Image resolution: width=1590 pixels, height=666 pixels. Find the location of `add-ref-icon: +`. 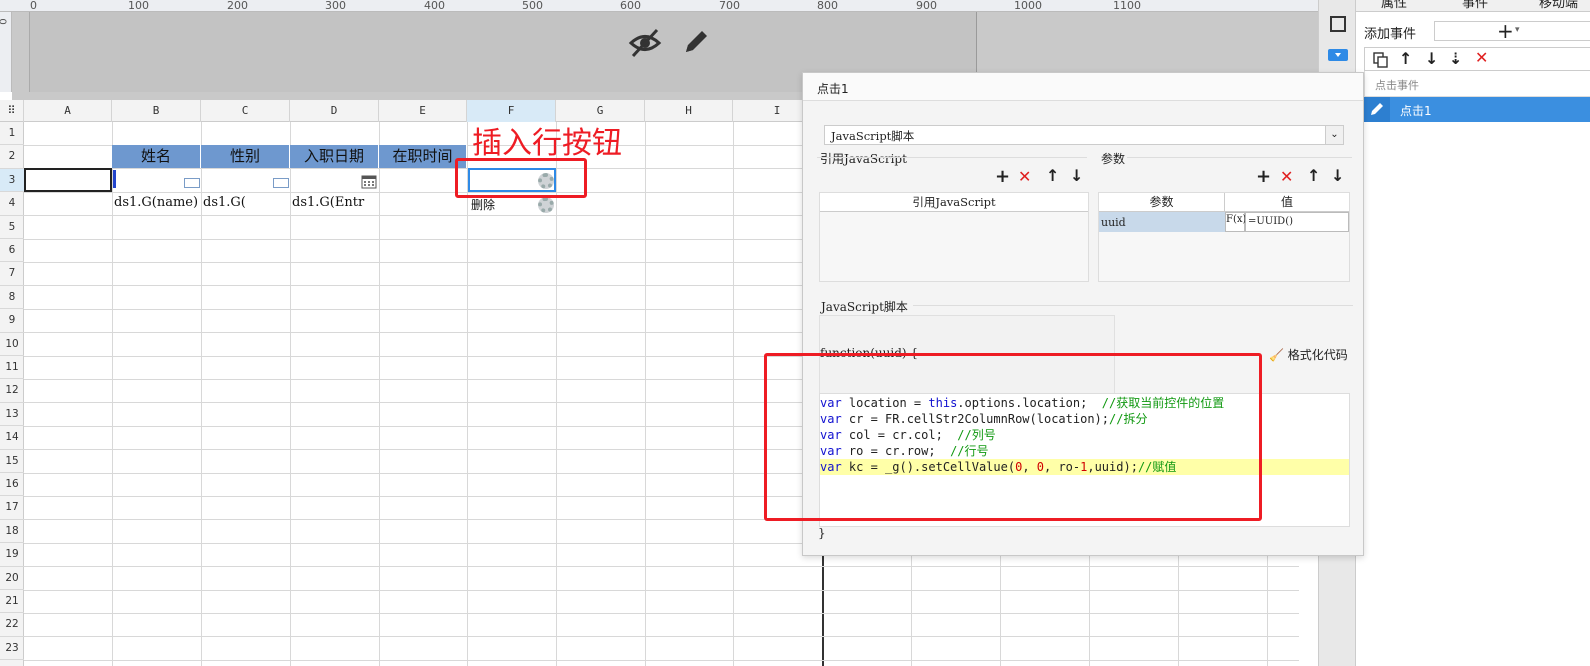

add-ref-icon: + is located at coordinates (1002, 176).